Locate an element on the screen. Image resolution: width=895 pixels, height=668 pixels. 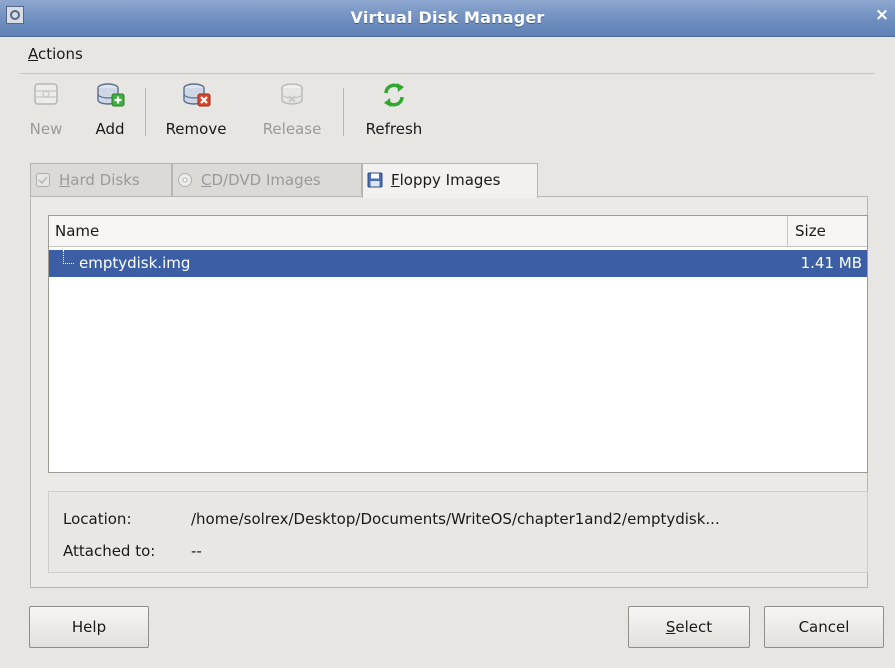
row-name-cell: emptydisk.img is located at coordinates (135, 263).